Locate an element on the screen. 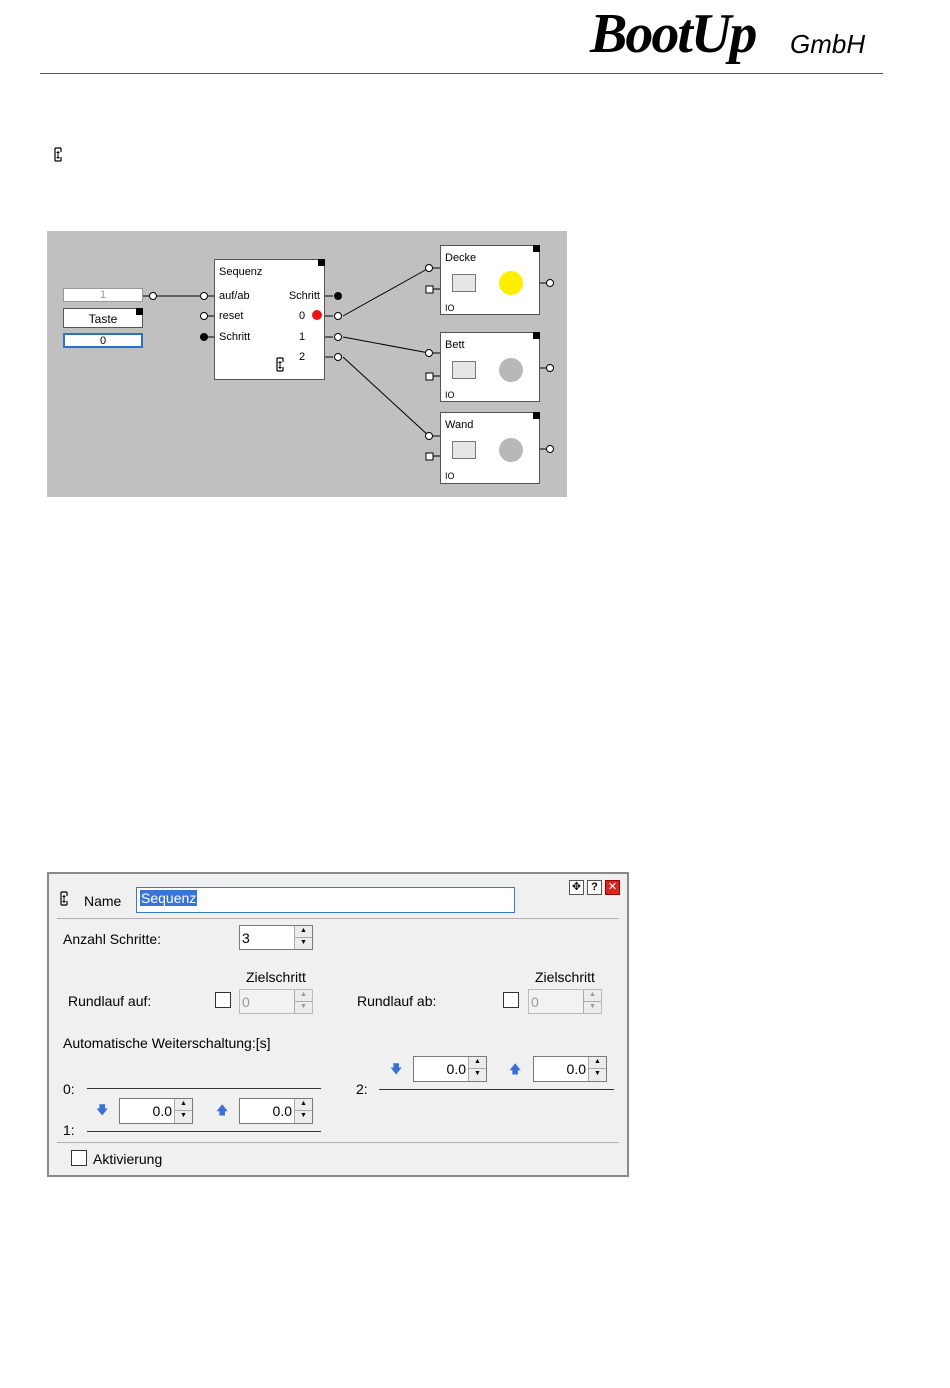 This screenshot has height=1388, width=950. rundlauf-auf-zielschritt-stepper: 0 ▲ ▼ is located at coordinates (276, 1001).